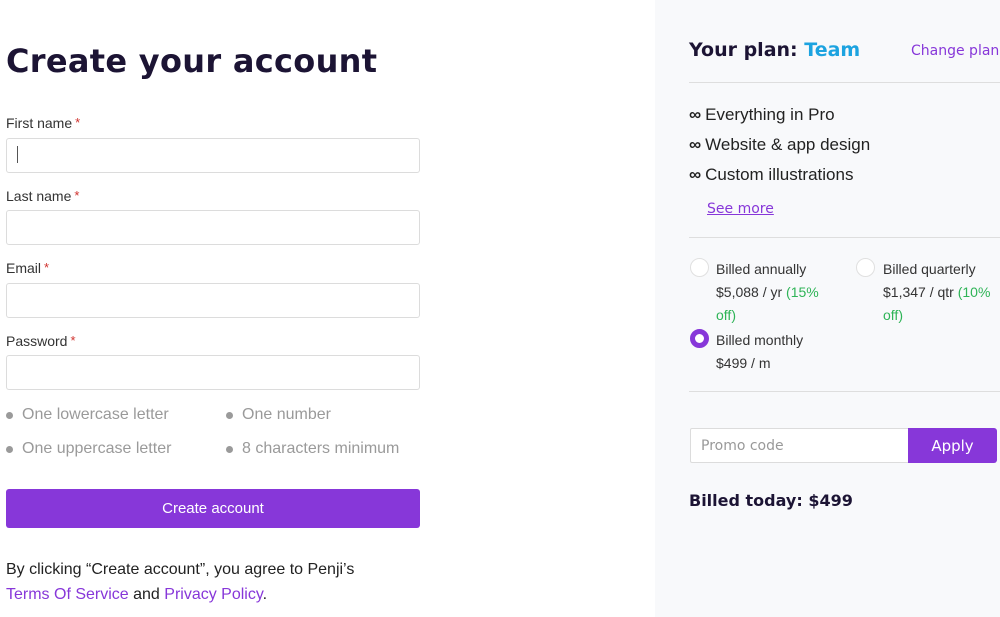 This screenshot has width=1000, height=617. I want to click on feature-item: ∞ Website & app design, so click(779, 145).